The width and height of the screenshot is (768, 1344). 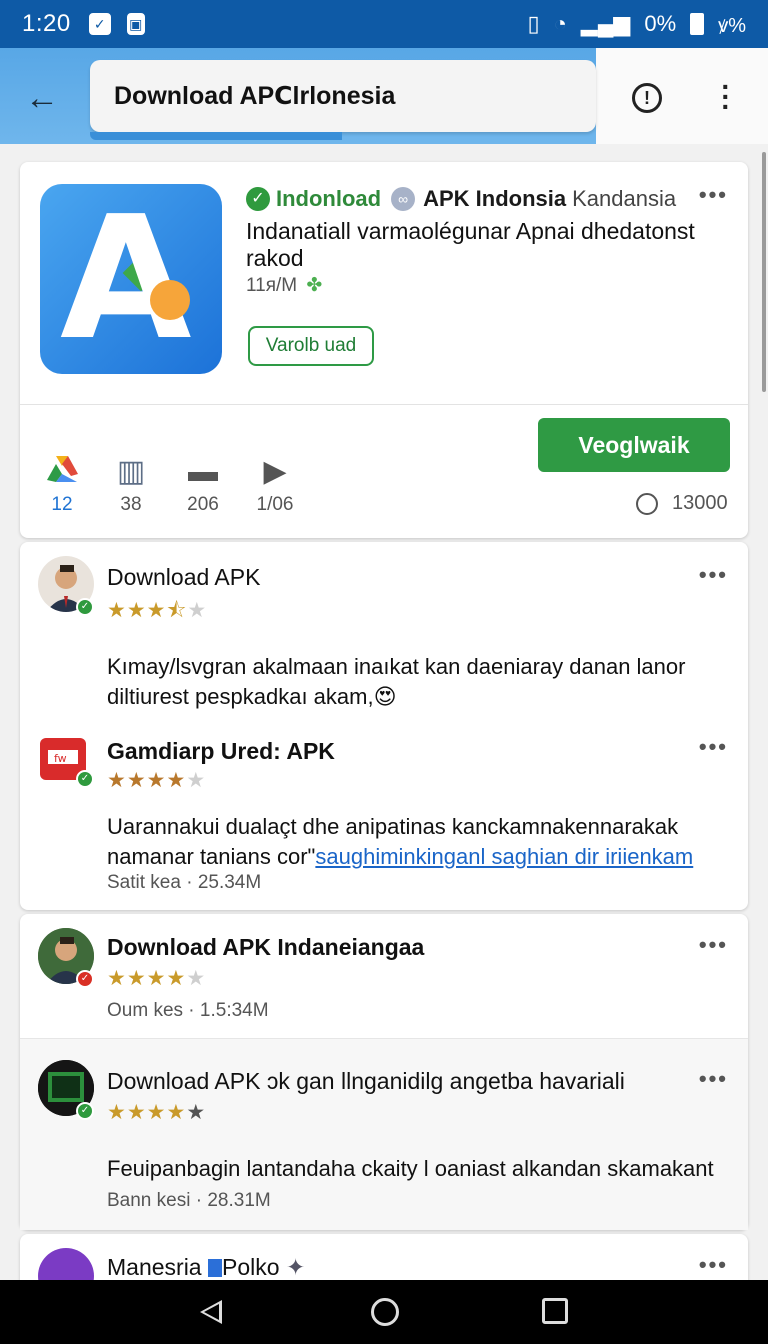 I want to click on battery-percent: 0%, so click(x=660, y=23).